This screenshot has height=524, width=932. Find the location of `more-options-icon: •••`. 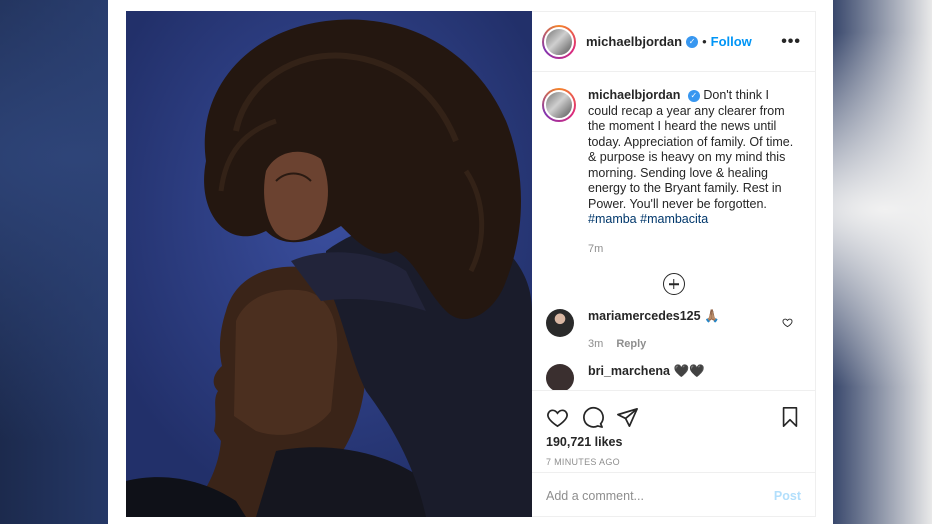

more-options-icon: ••• is located at coordinates (791, 42).